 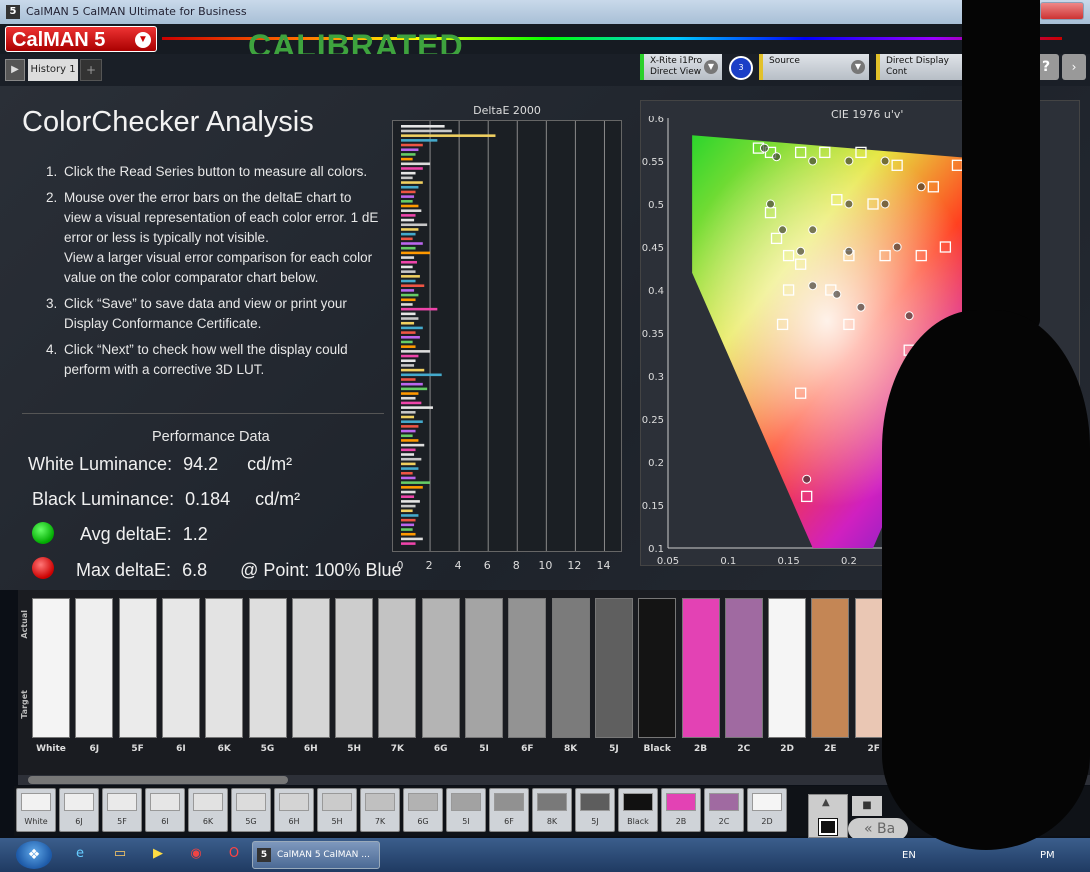 I want to click on back-button: « Ba, so click(x=878, y=829).